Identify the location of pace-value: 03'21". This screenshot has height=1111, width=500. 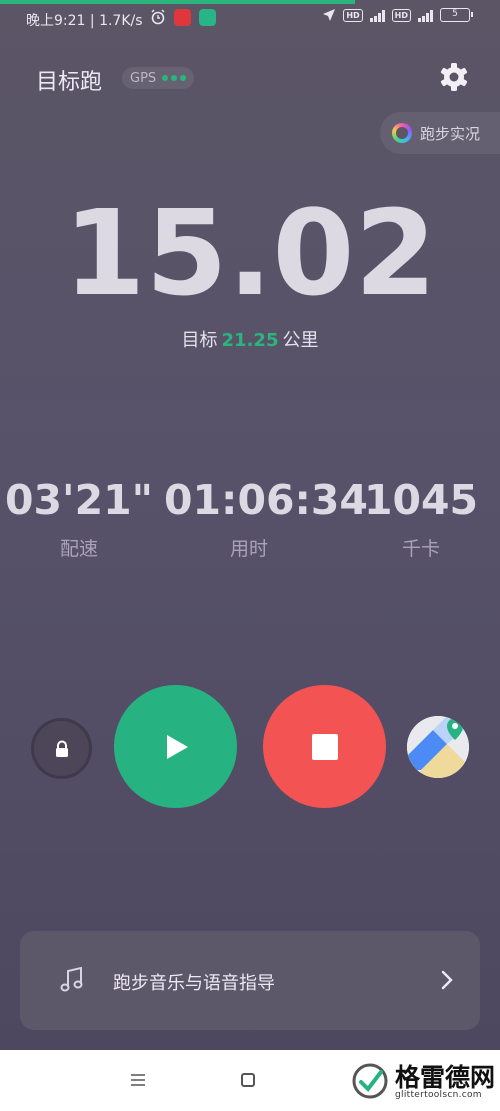
(79, 500).